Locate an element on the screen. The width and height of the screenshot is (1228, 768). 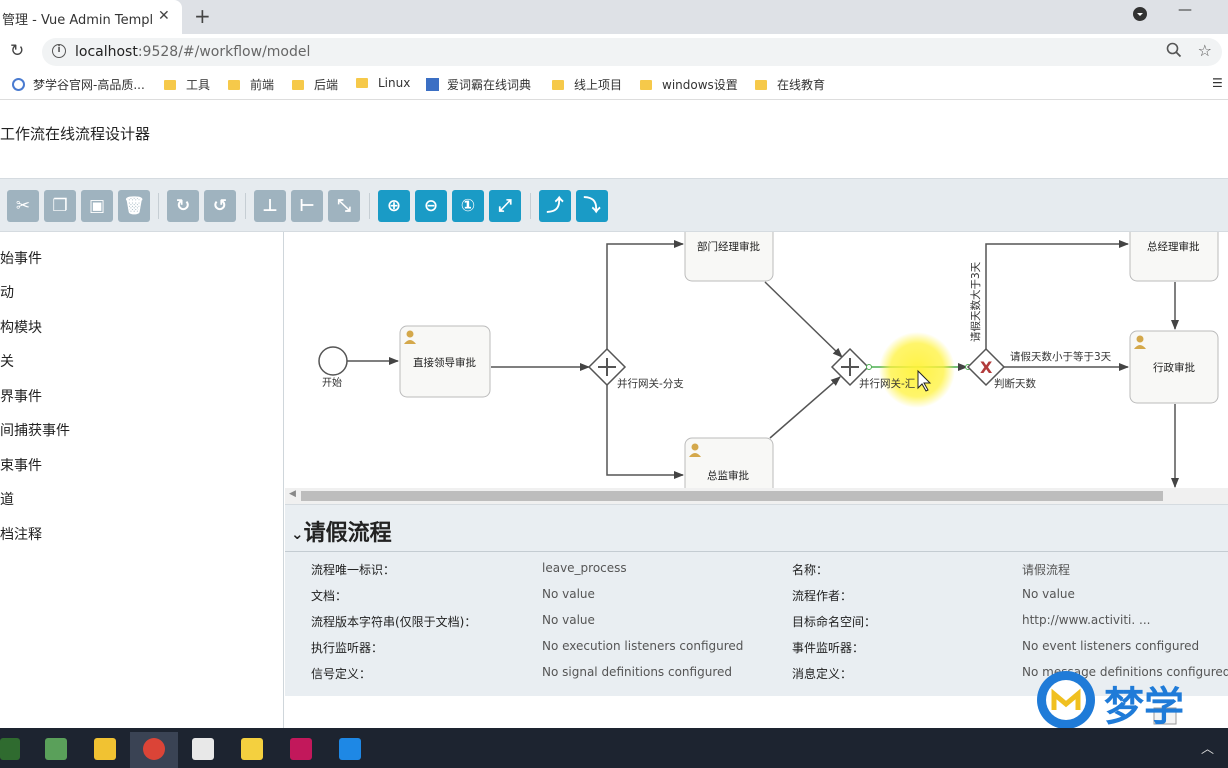
profiler-icon is located at coordinates (10, 749).